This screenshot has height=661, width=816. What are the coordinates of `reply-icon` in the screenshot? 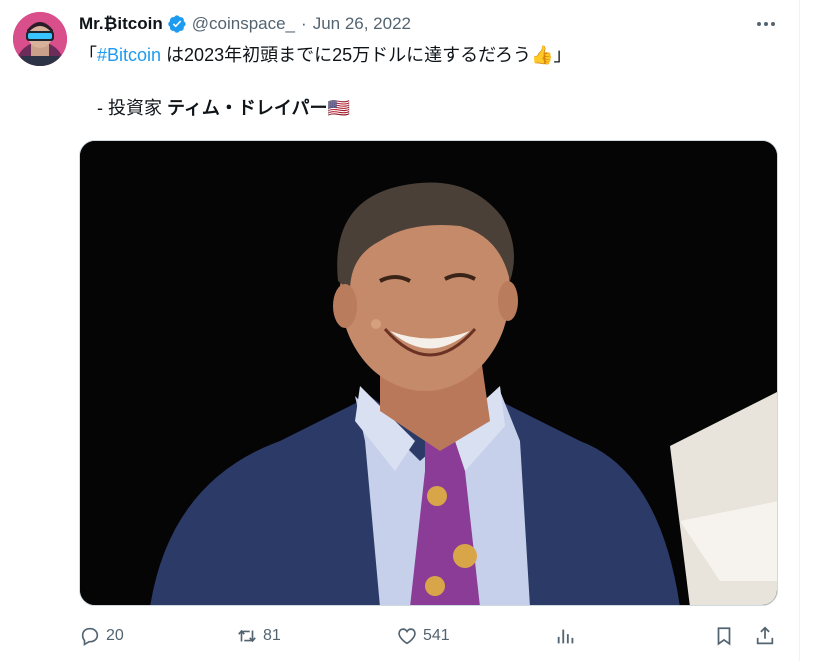 It's located at (90, 636).